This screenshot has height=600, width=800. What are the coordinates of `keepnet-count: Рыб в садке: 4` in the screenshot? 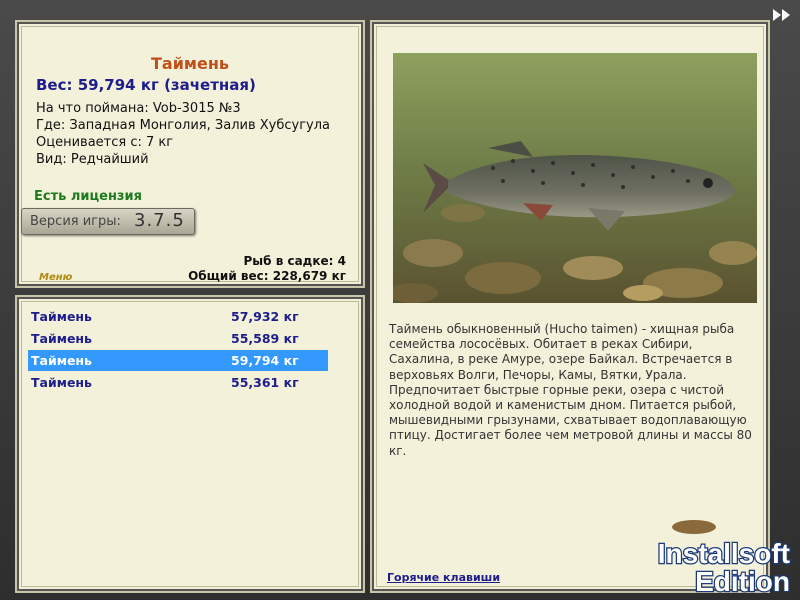 It's located at (295, 261).